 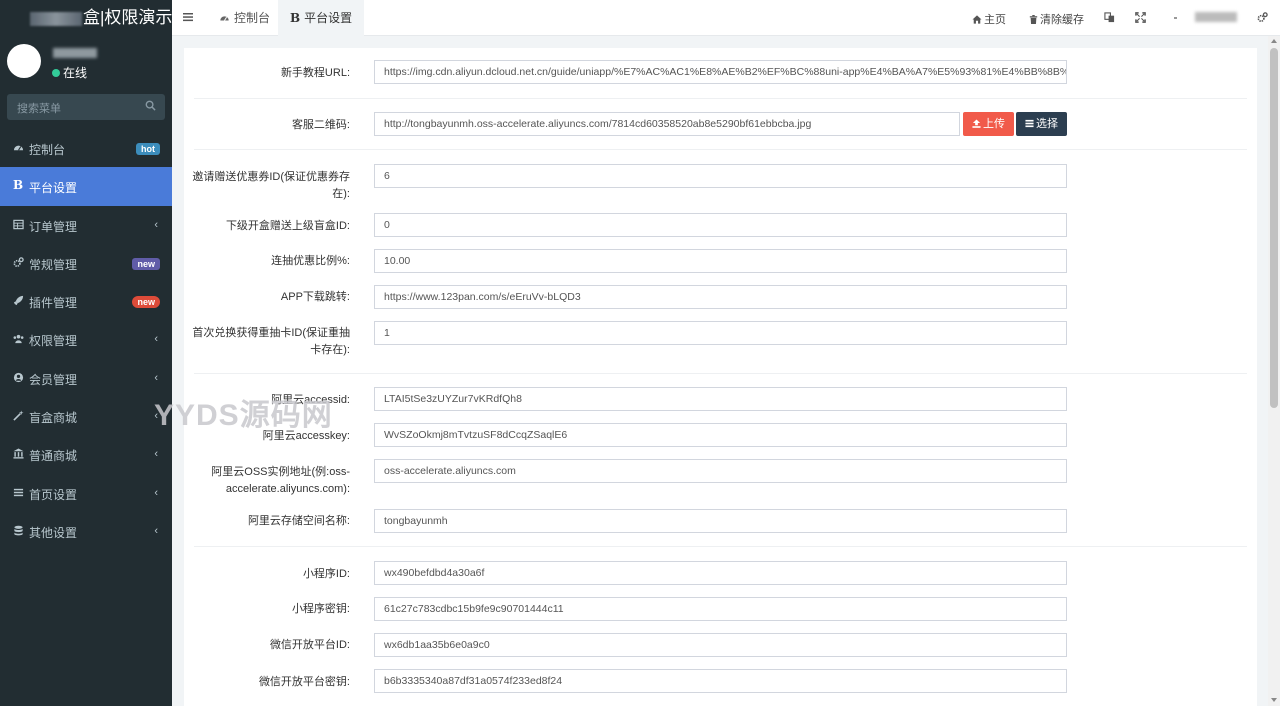 What do you see at coordinates (47, 150) in the screenshot?
I see `sidebar-item-label: 控制台` at bounding box center [47, 150].